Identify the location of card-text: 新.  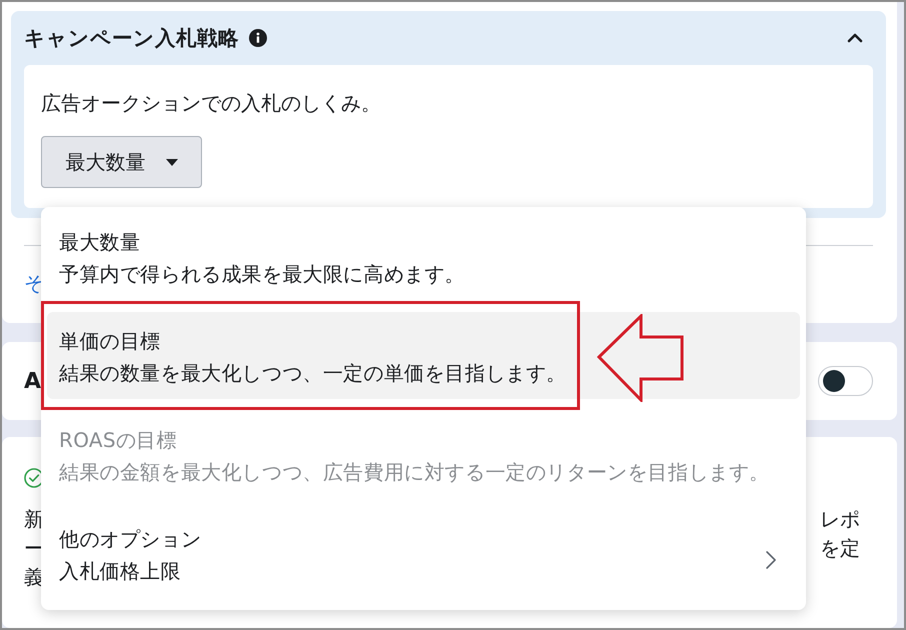
(34, 519).